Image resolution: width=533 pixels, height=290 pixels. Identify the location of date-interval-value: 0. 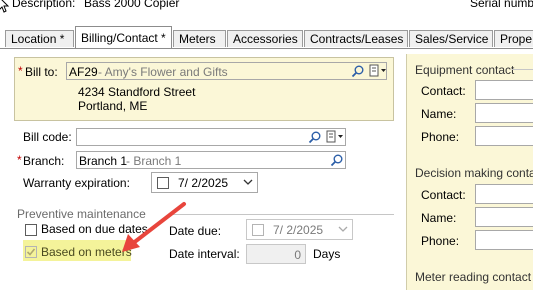
(297, 255).